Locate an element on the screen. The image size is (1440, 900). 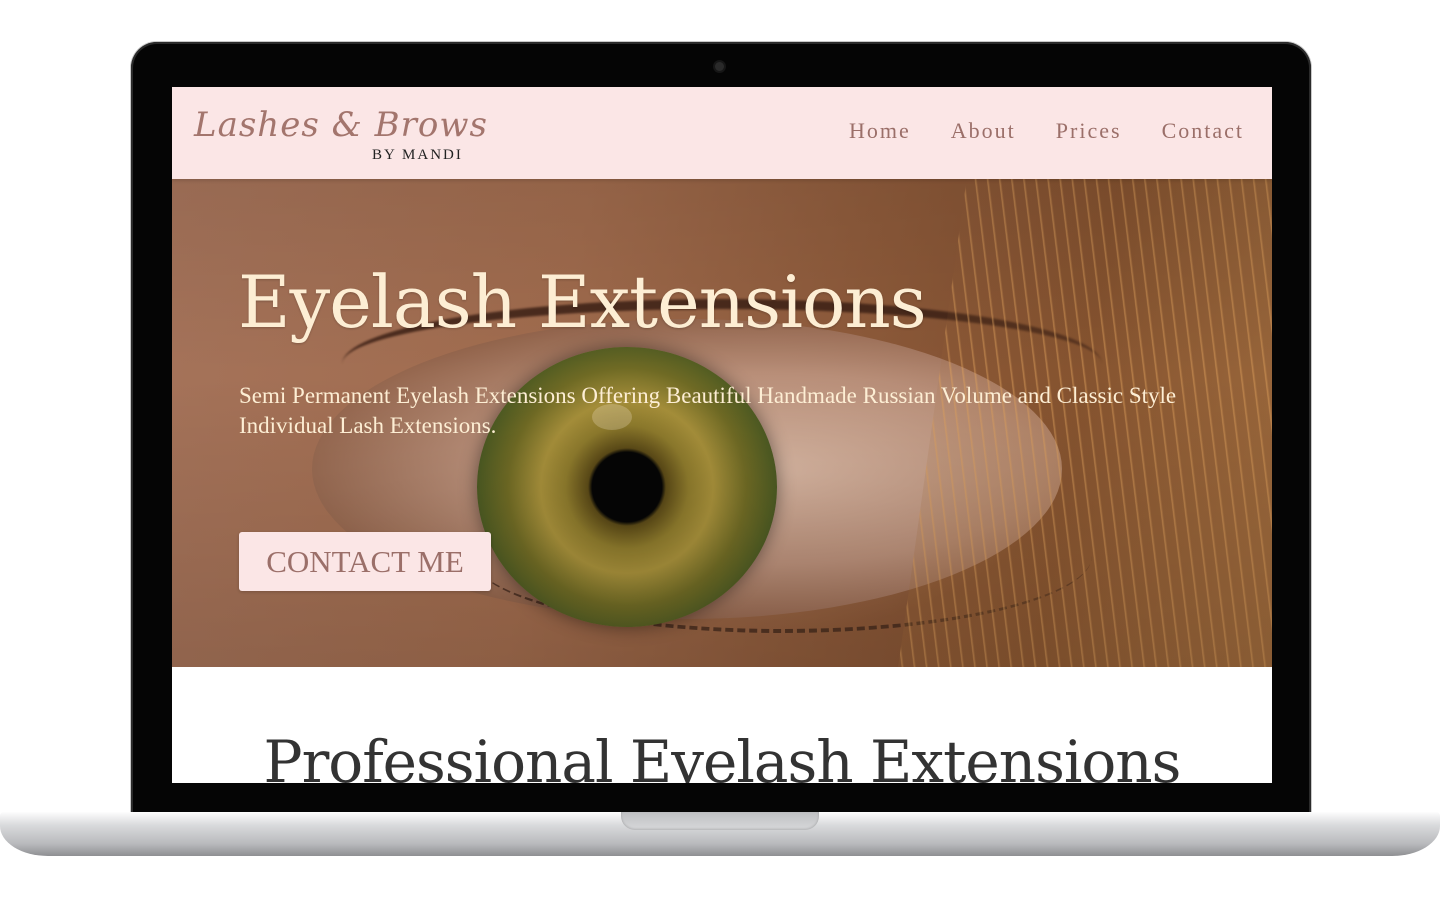
section-heading: Professional Eyelash Extensions is located at coordinates (722, 755).